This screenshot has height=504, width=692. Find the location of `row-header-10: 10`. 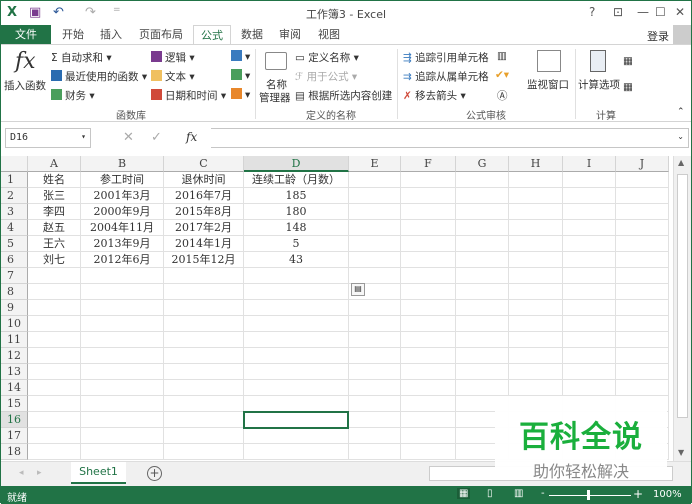

row-header-10: 10 is located at coordinates (14, 324).